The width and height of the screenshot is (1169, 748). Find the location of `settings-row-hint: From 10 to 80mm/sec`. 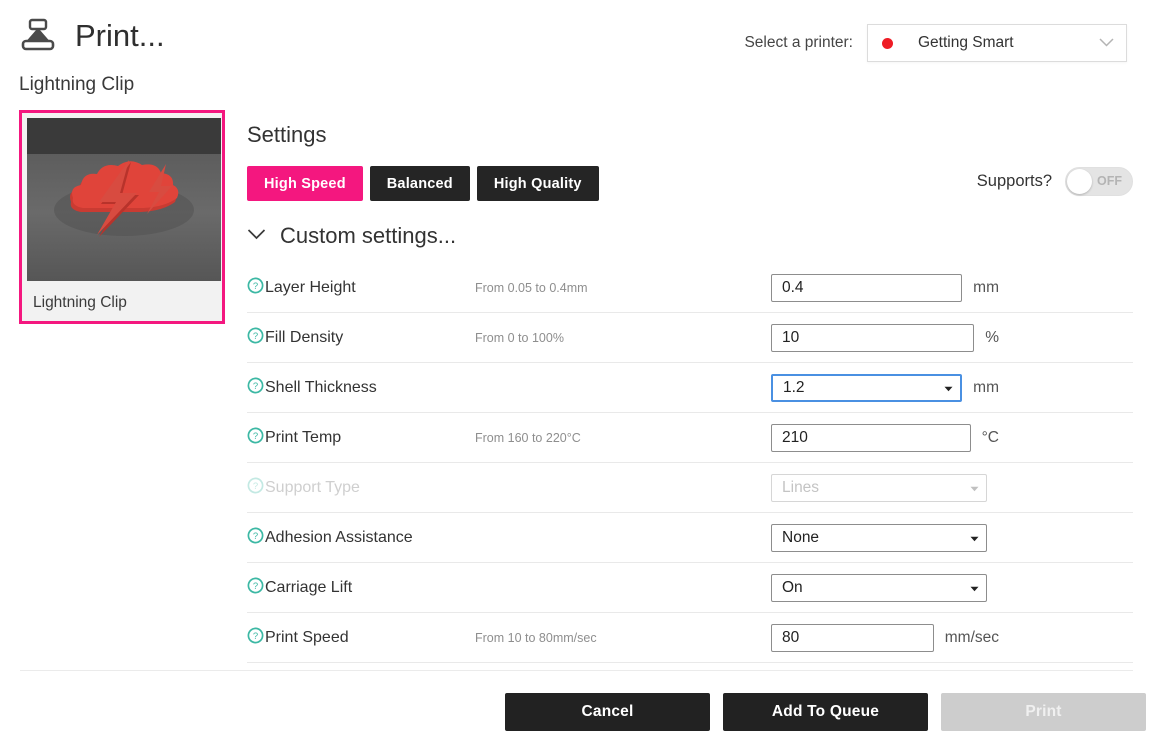

settings-row-hint: From 10 to 80mm/sec is located at coordinates (536, 637).